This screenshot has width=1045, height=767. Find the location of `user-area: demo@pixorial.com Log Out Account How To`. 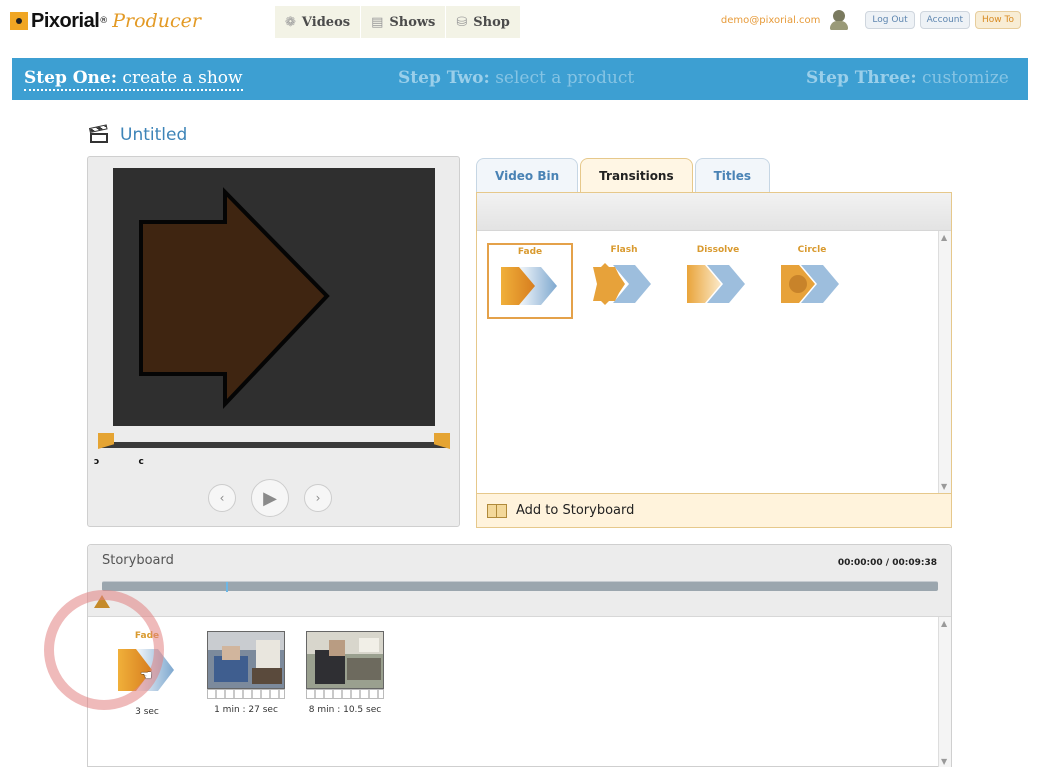

user-area: demo@pixorial.com Log Out Account How To is located at coordinates (871, 20).